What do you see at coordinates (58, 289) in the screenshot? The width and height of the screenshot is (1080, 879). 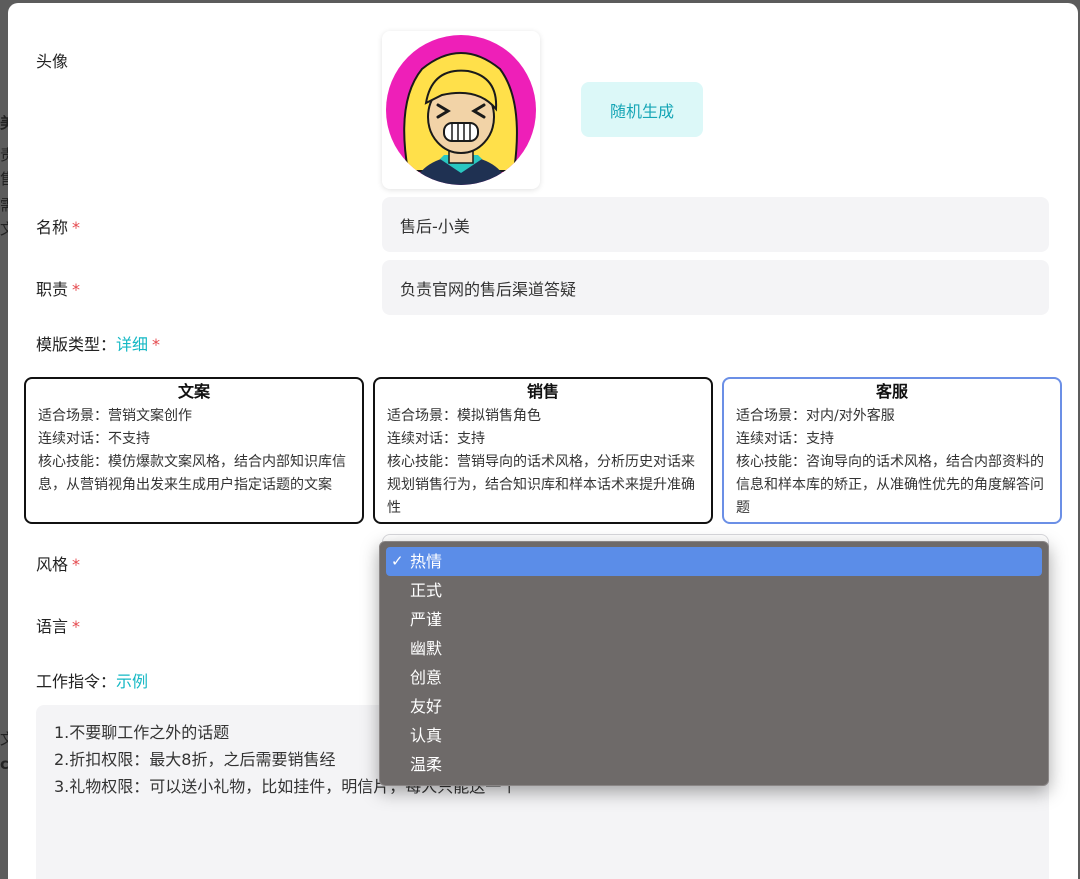 I see `duty-label: 职责 *` at bounding box center [58, 289].